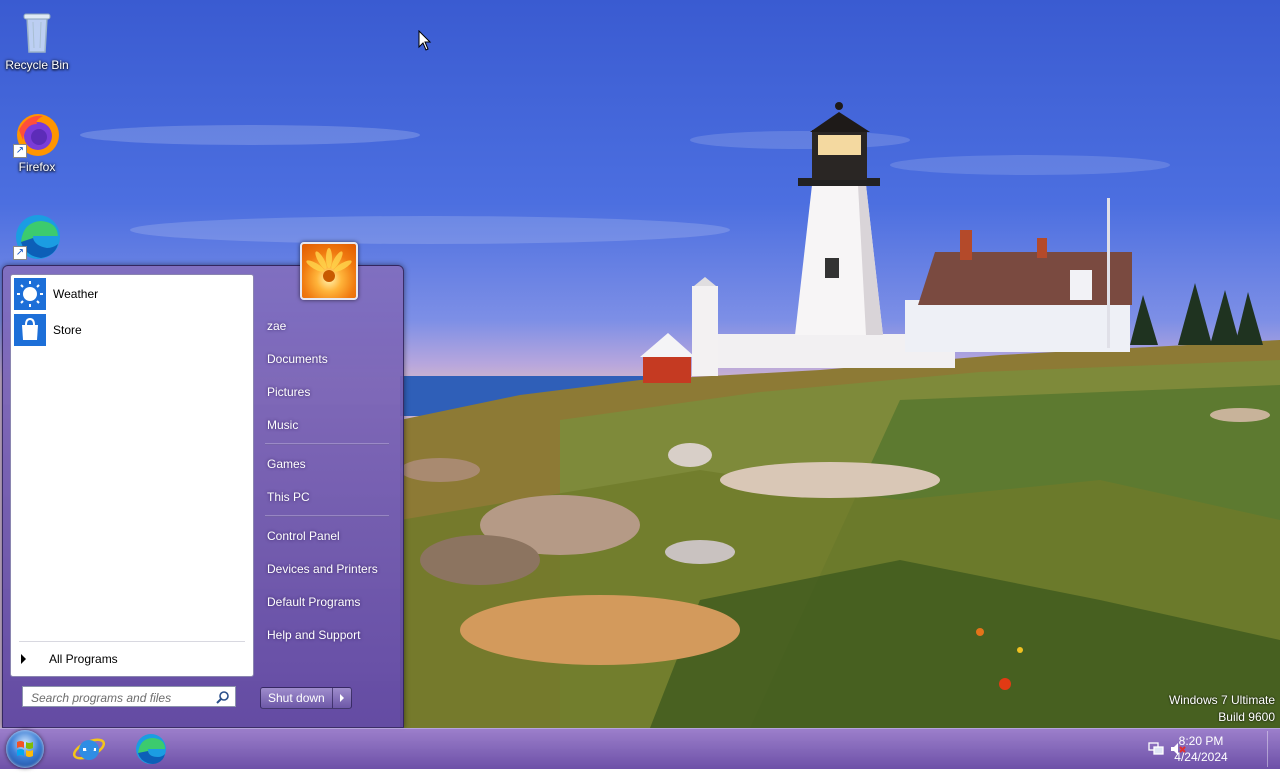 The width and height of the screenshot is (1280, 773). I want to click on start-item-control-panel: Control Panel, so click(303, 536).